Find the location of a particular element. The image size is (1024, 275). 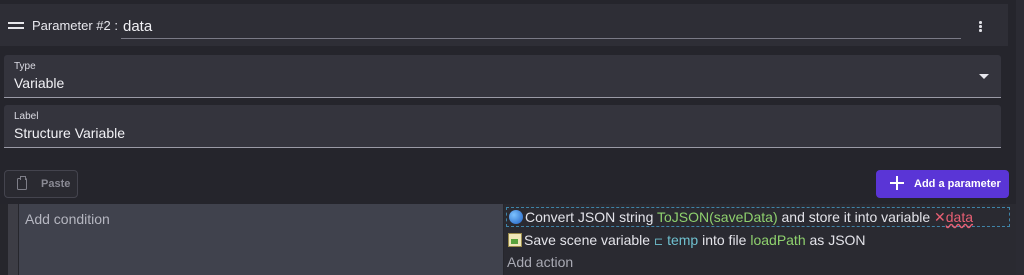

paste-button-label: Paste is located at coordinates (56, 184).